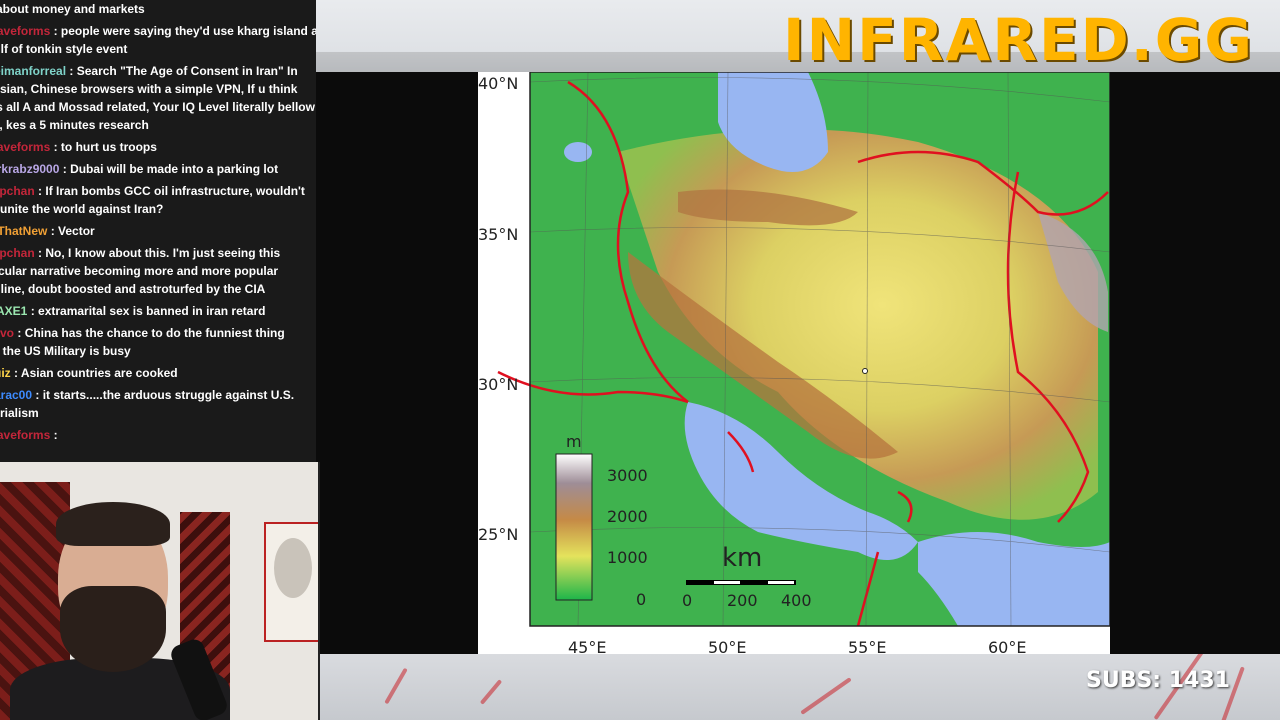 This screenshot has height=720, width=1280. I want to click on chat-message-continuation: perialism, so click(19, 413).